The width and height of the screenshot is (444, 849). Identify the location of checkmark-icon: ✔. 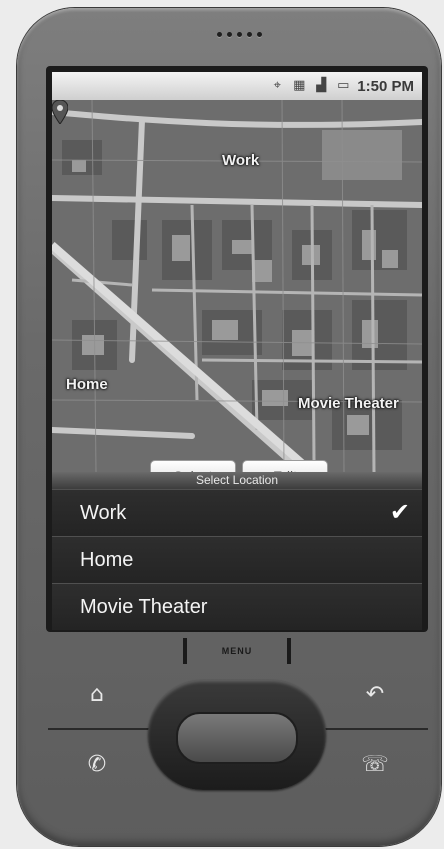
(399, 512).